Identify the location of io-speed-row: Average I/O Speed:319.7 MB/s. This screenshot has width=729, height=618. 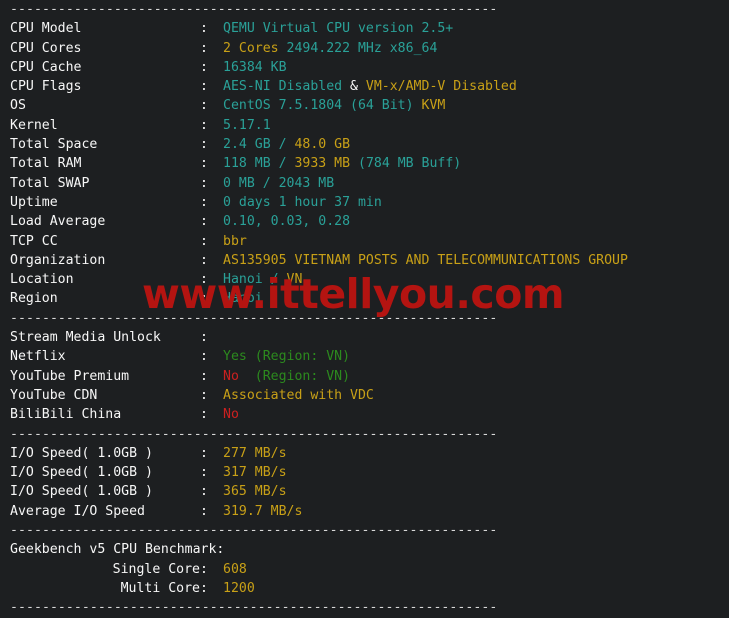
(364, 511).